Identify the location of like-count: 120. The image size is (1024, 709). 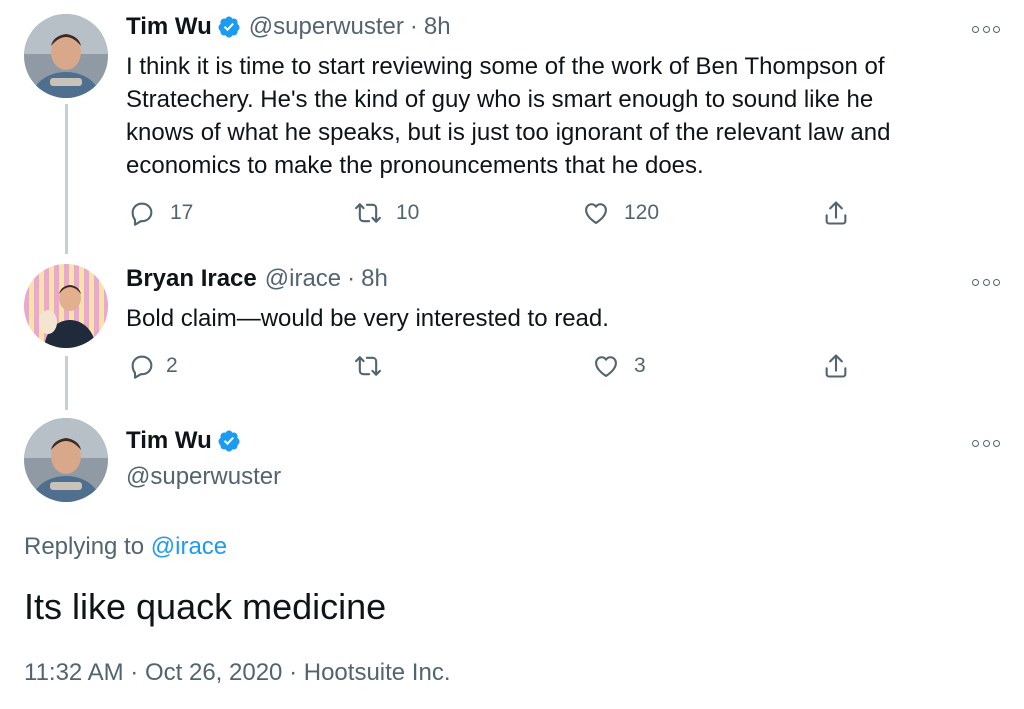
(642, 212).